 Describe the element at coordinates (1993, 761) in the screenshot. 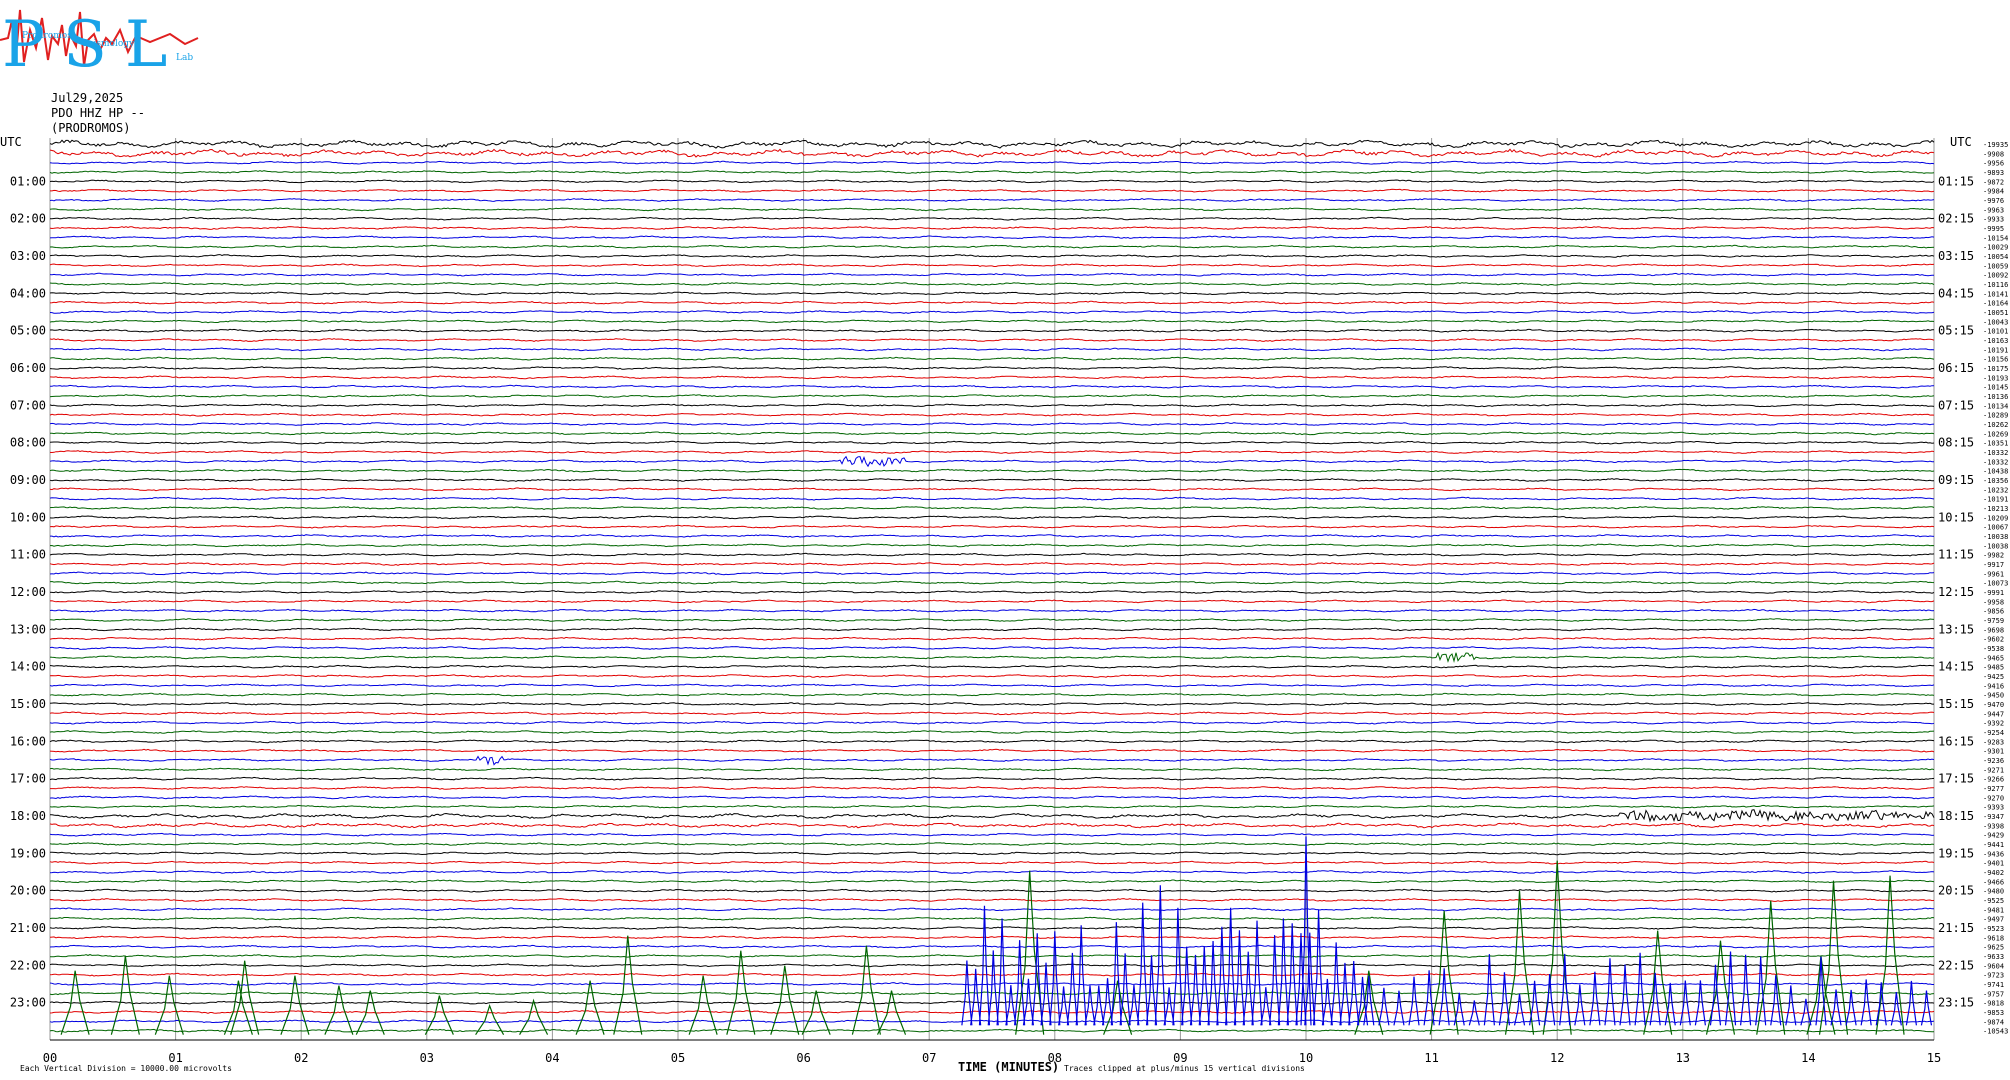

I see `row-offset-label: -9236` at that location.